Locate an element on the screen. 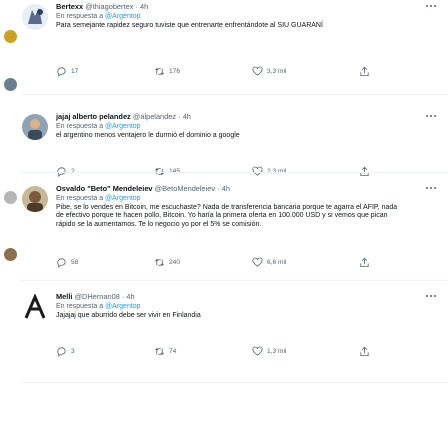 This screenshot has width=448, height=436. retweet-count: 240 is located at coordinates (175, 262).